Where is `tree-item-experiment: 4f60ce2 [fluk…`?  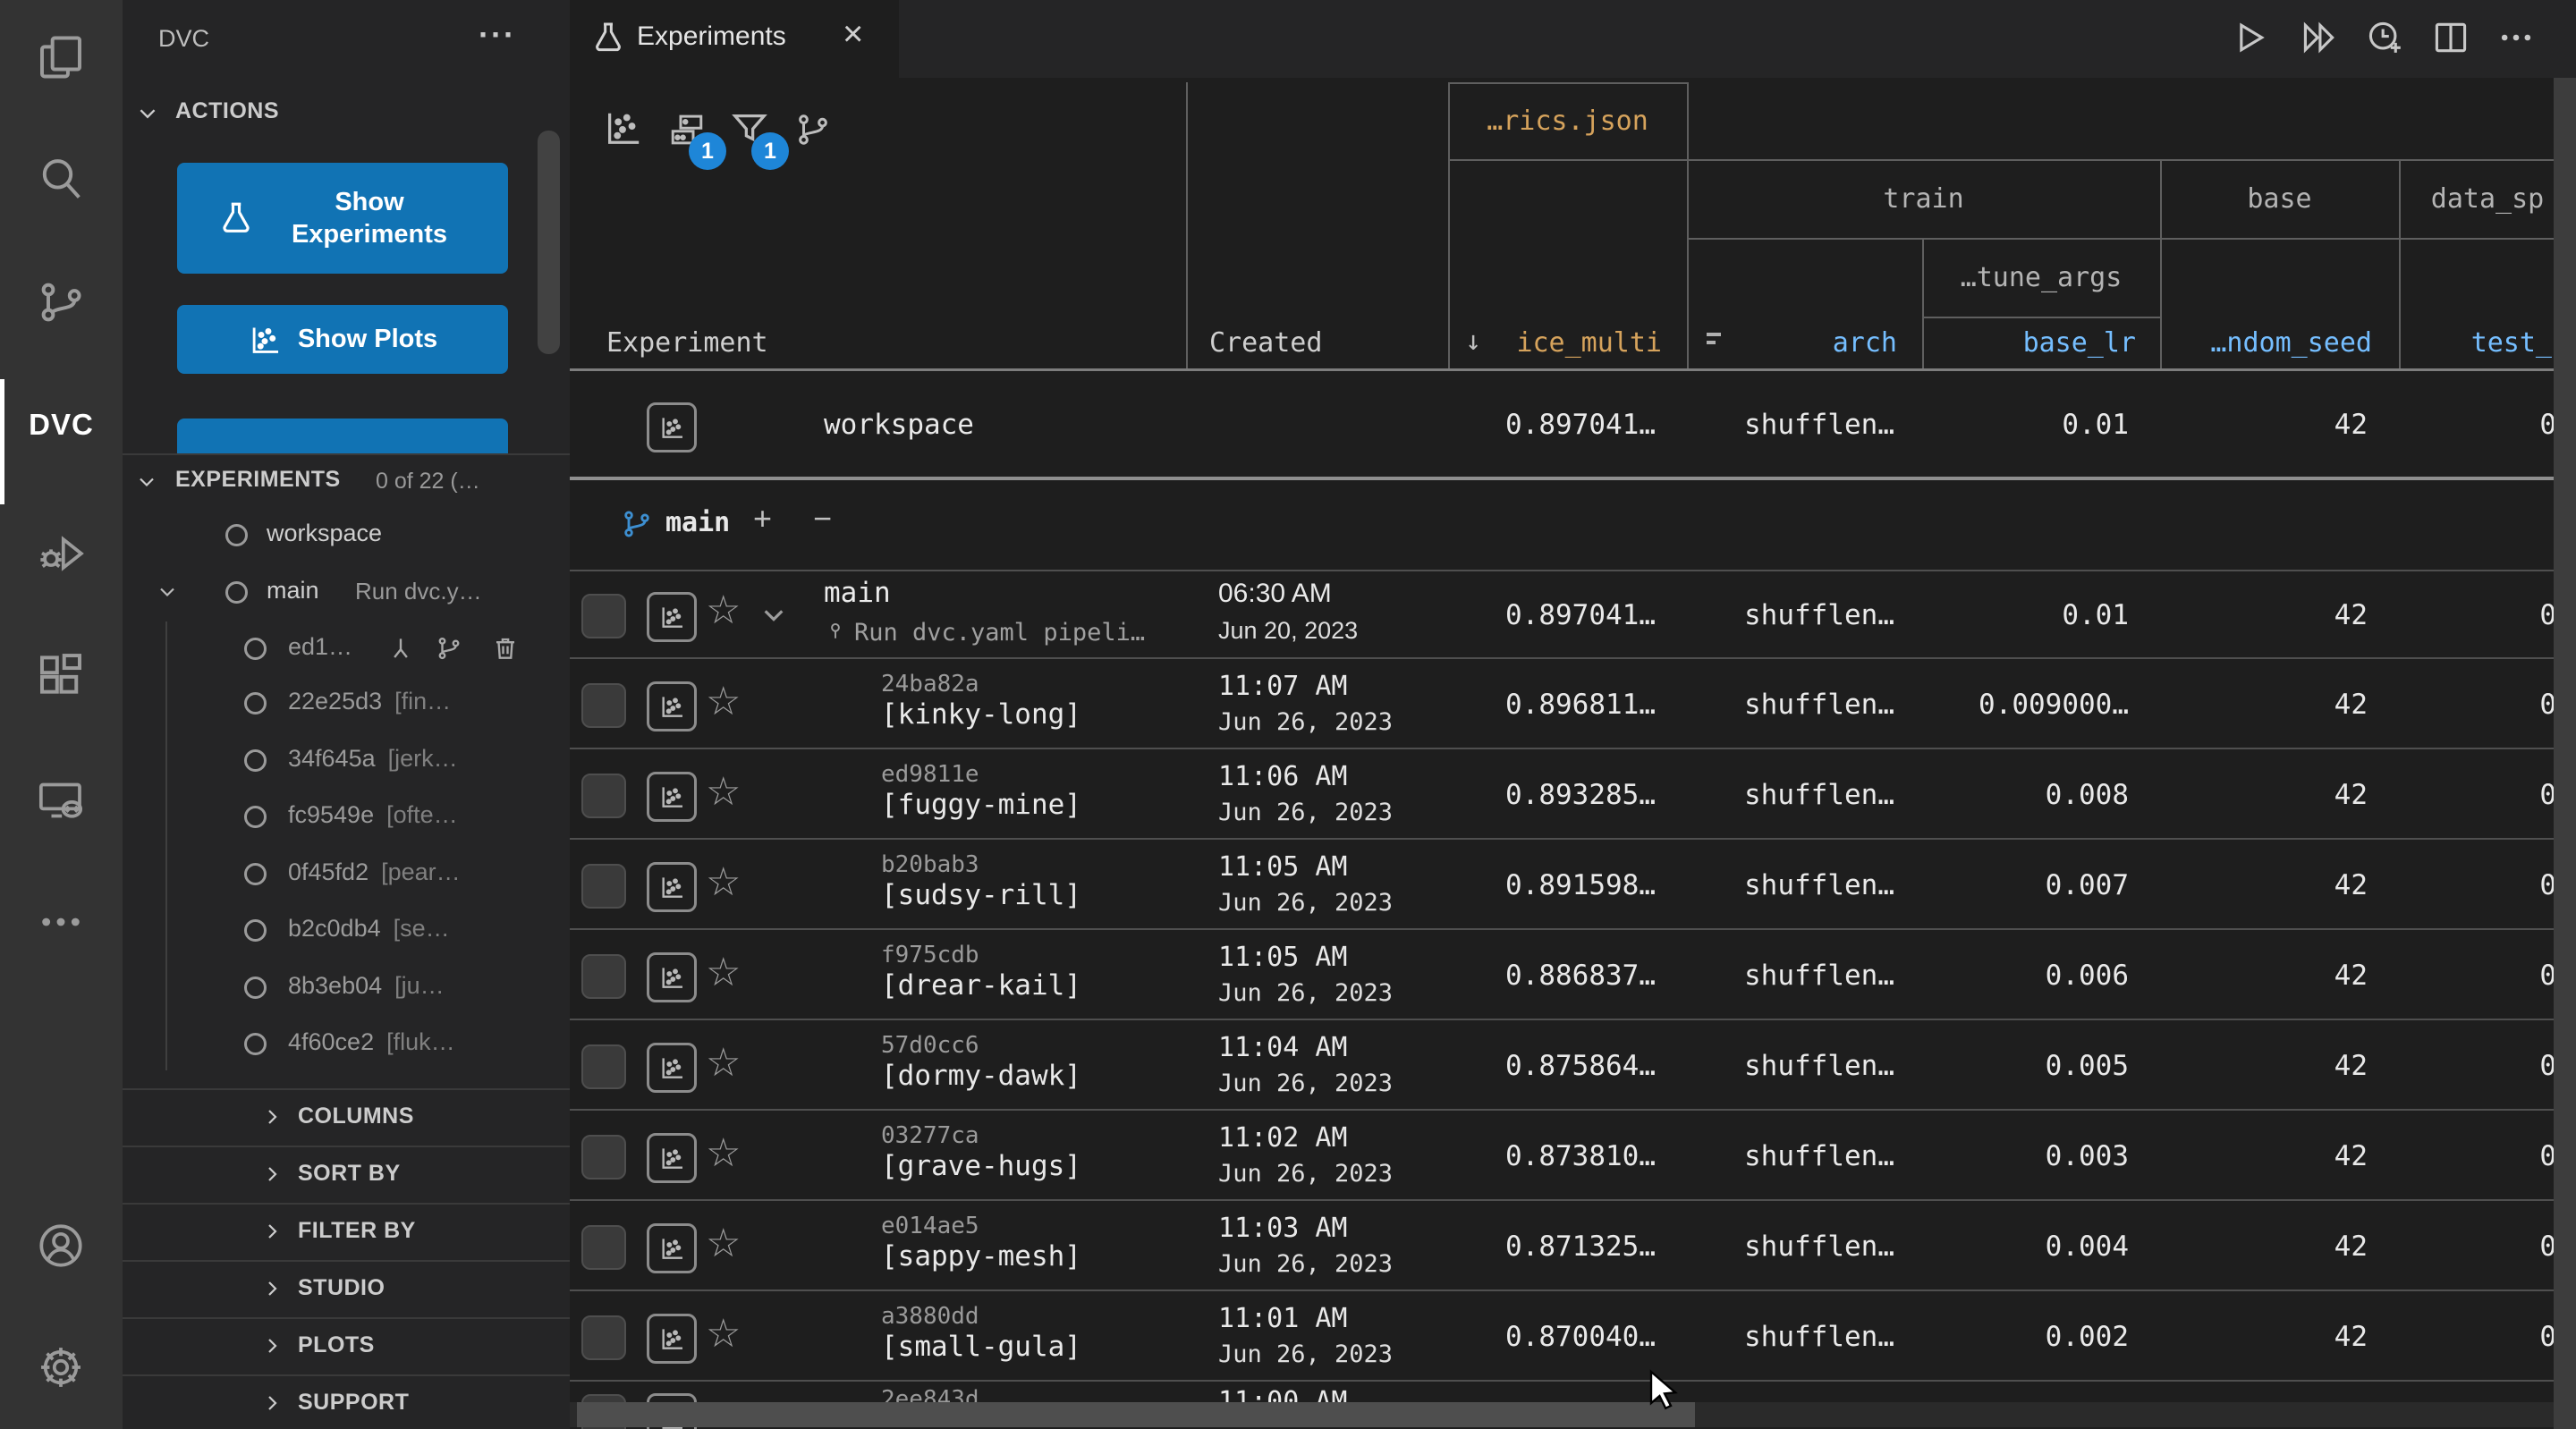 tree-item-experiment: 4f60ce2 [fluk… is located at coordinates (346, 1043).